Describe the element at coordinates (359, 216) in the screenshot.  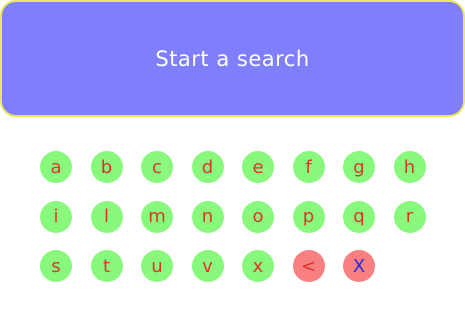
I see `key-q: q` at that location.